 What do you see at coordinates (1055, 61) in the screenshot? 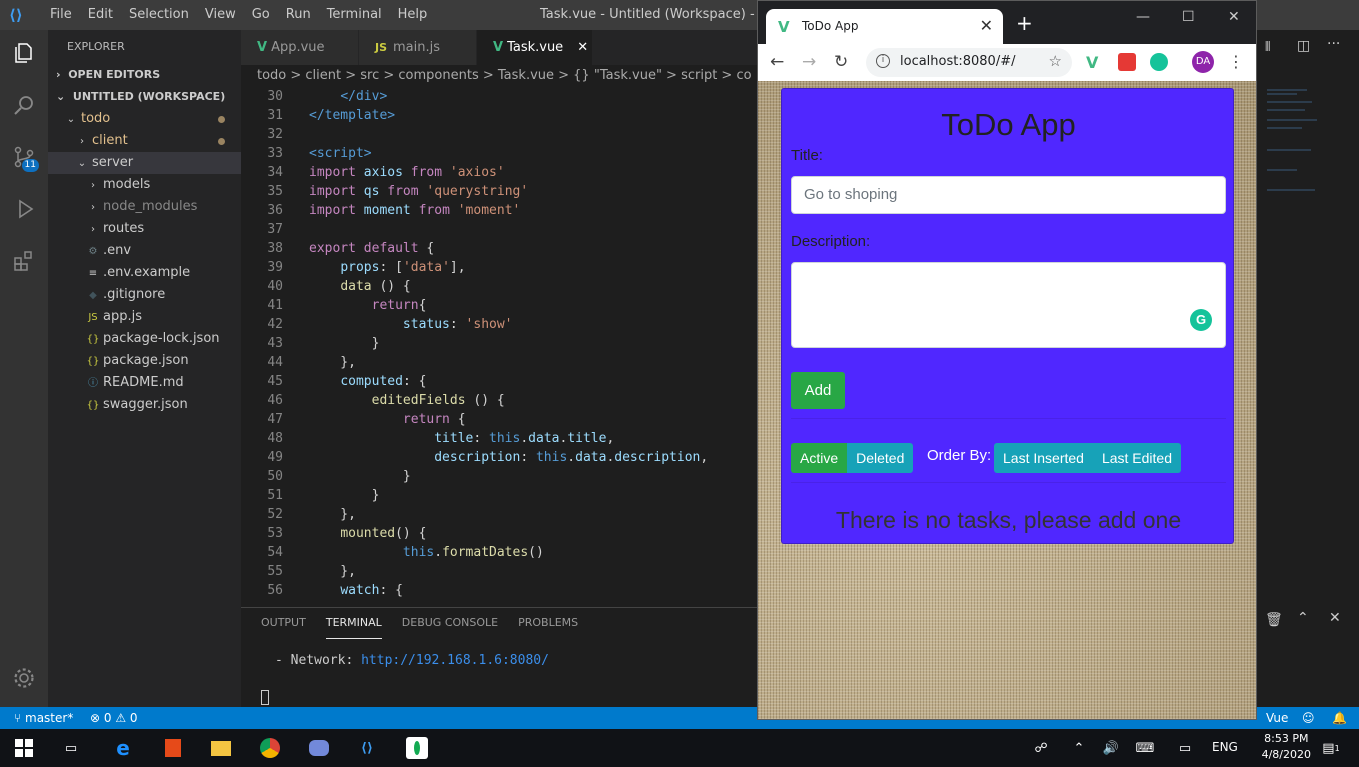
I see `bookmark-star-icon: ☆` at bounding box center [1055, 61].